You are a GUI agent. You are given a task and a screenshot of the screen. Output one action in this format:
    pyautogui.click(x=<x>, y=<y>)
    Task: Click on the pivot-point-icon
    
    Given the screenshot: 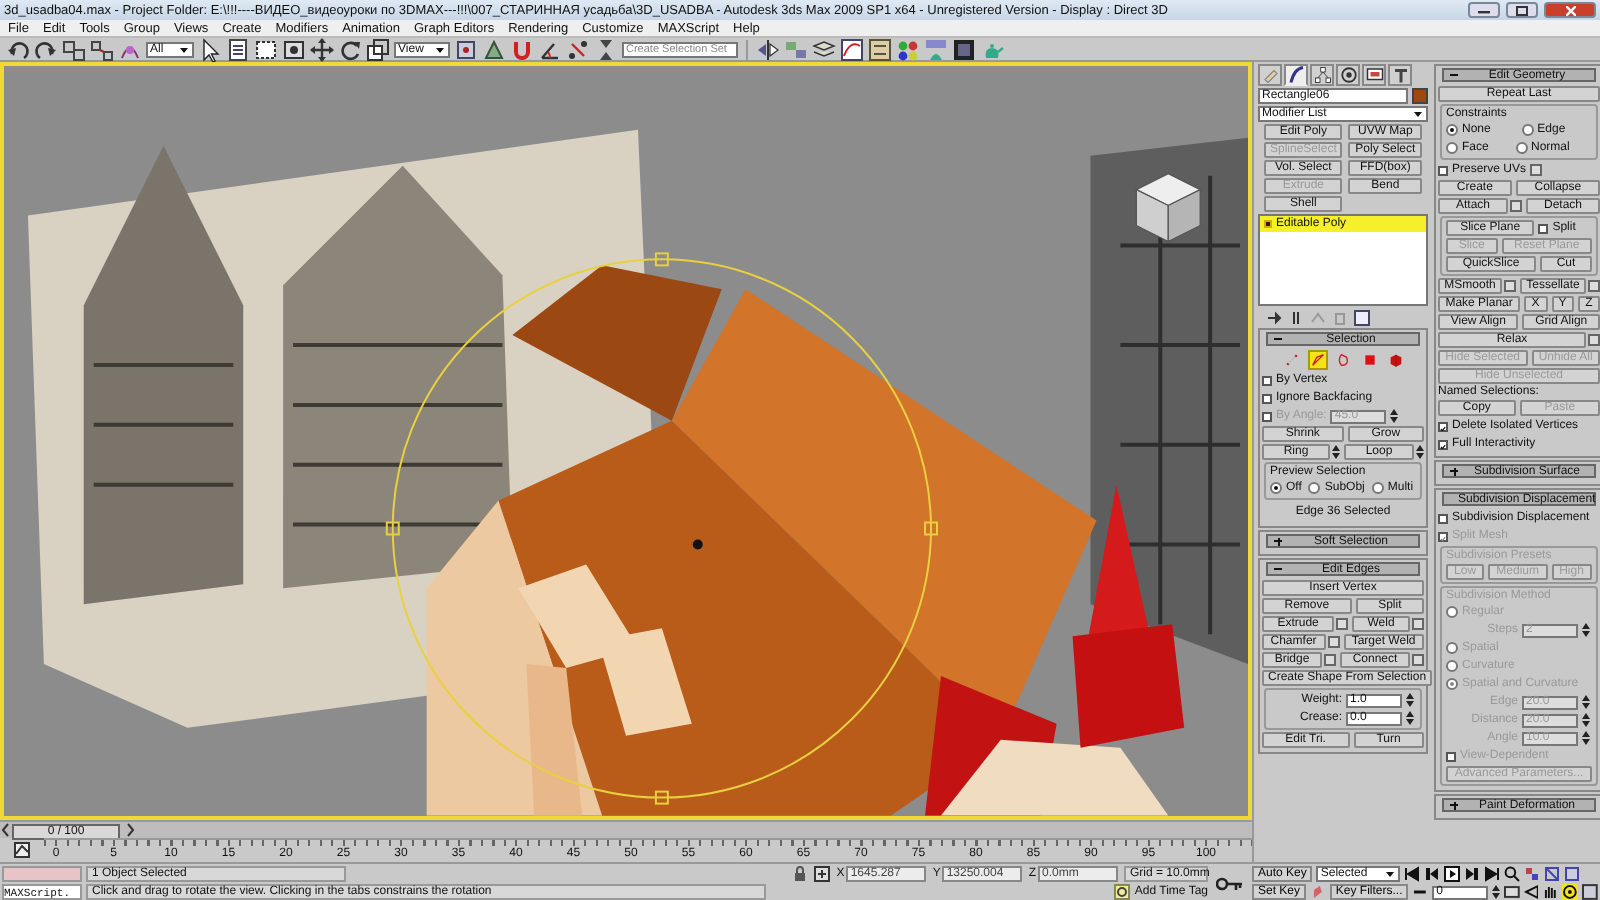 What is the action you would take?
    pyautogui.click(x=697, y=544)
    